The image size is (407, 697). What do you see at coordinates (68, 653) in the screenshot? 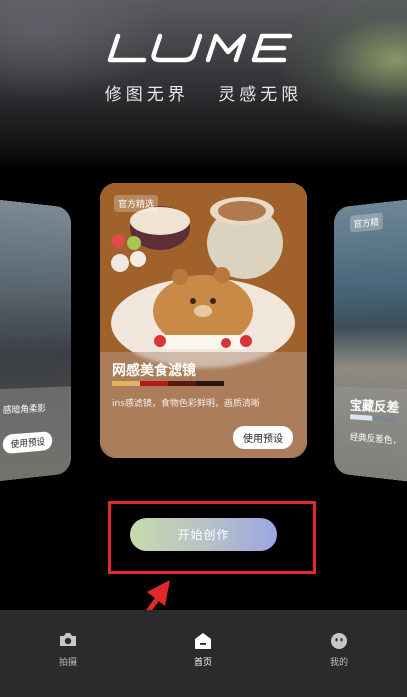
I see `tab-camera: 拍摄` at bounding box center [68, 653].